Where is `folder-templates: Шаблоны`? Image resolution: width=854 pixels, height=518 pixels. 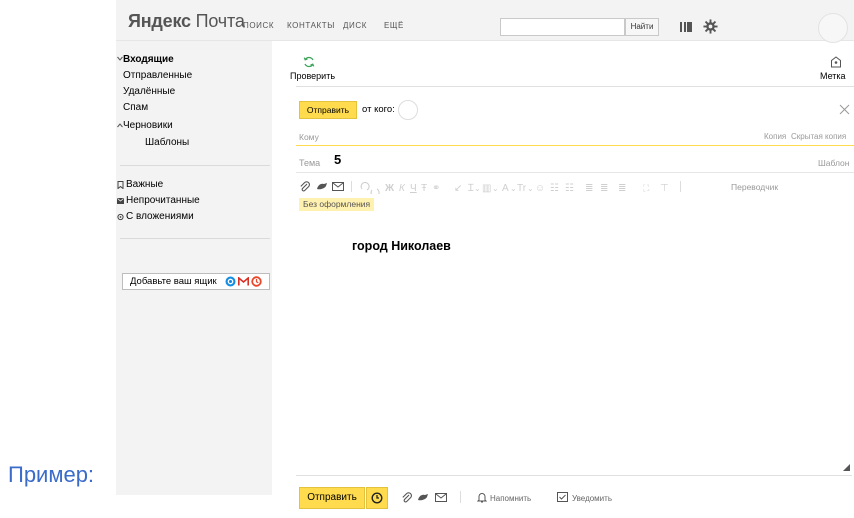
folder-templates: Шаблоны is located at coordinates (167, 142).